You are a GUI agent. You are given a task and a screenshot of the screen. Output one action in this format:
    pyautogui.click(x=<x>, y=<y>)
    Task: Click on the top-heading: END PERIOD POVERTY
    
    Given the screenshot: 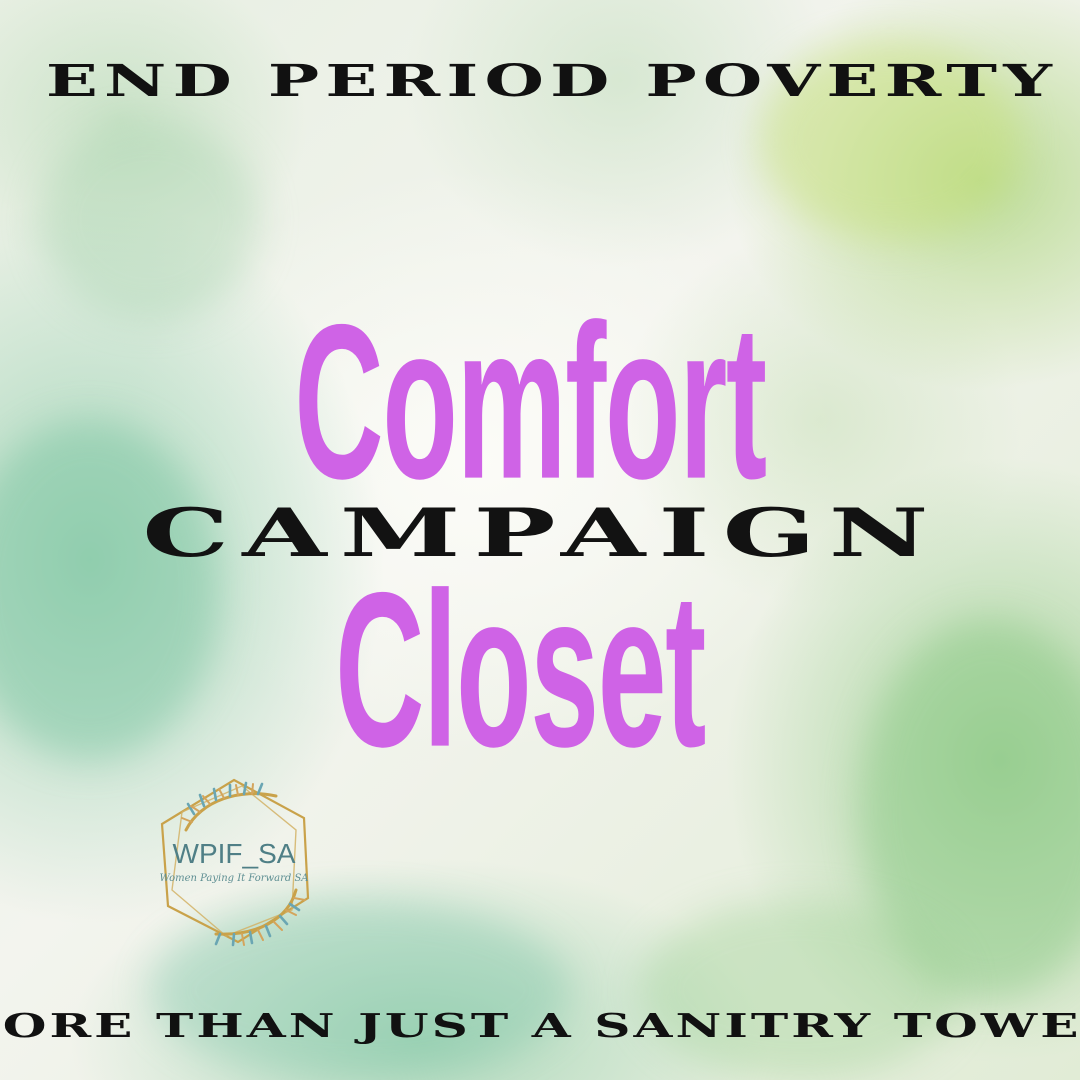 What is the action you would take?
    pyautogui.click(x=552, y=81)
    